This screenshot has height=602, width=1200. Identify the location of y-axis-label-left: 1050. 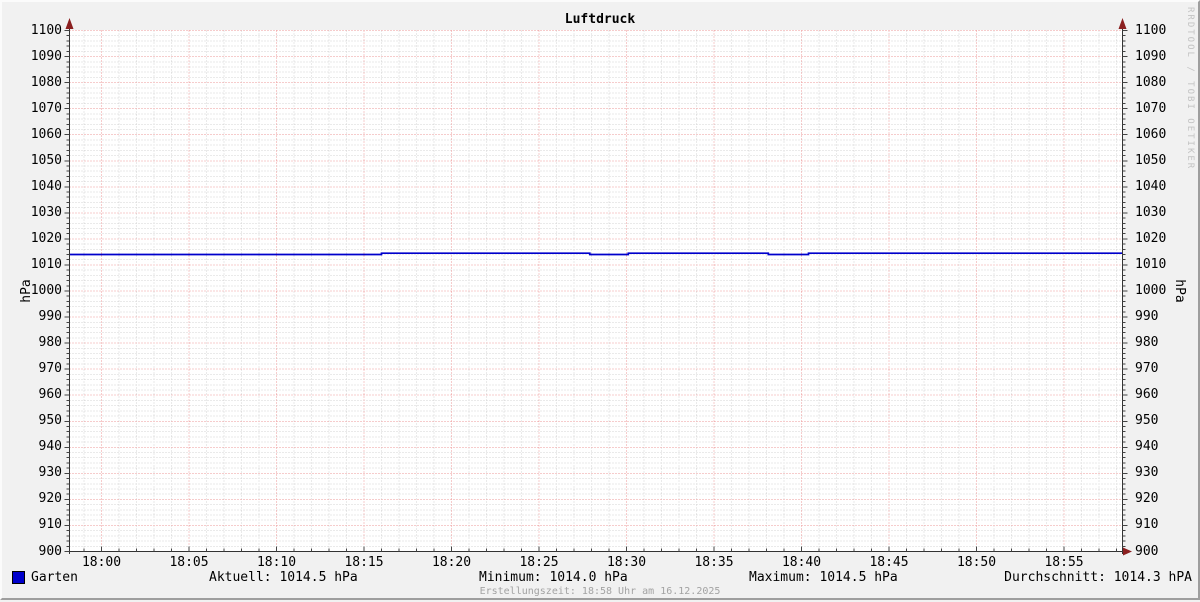
(46, 160).